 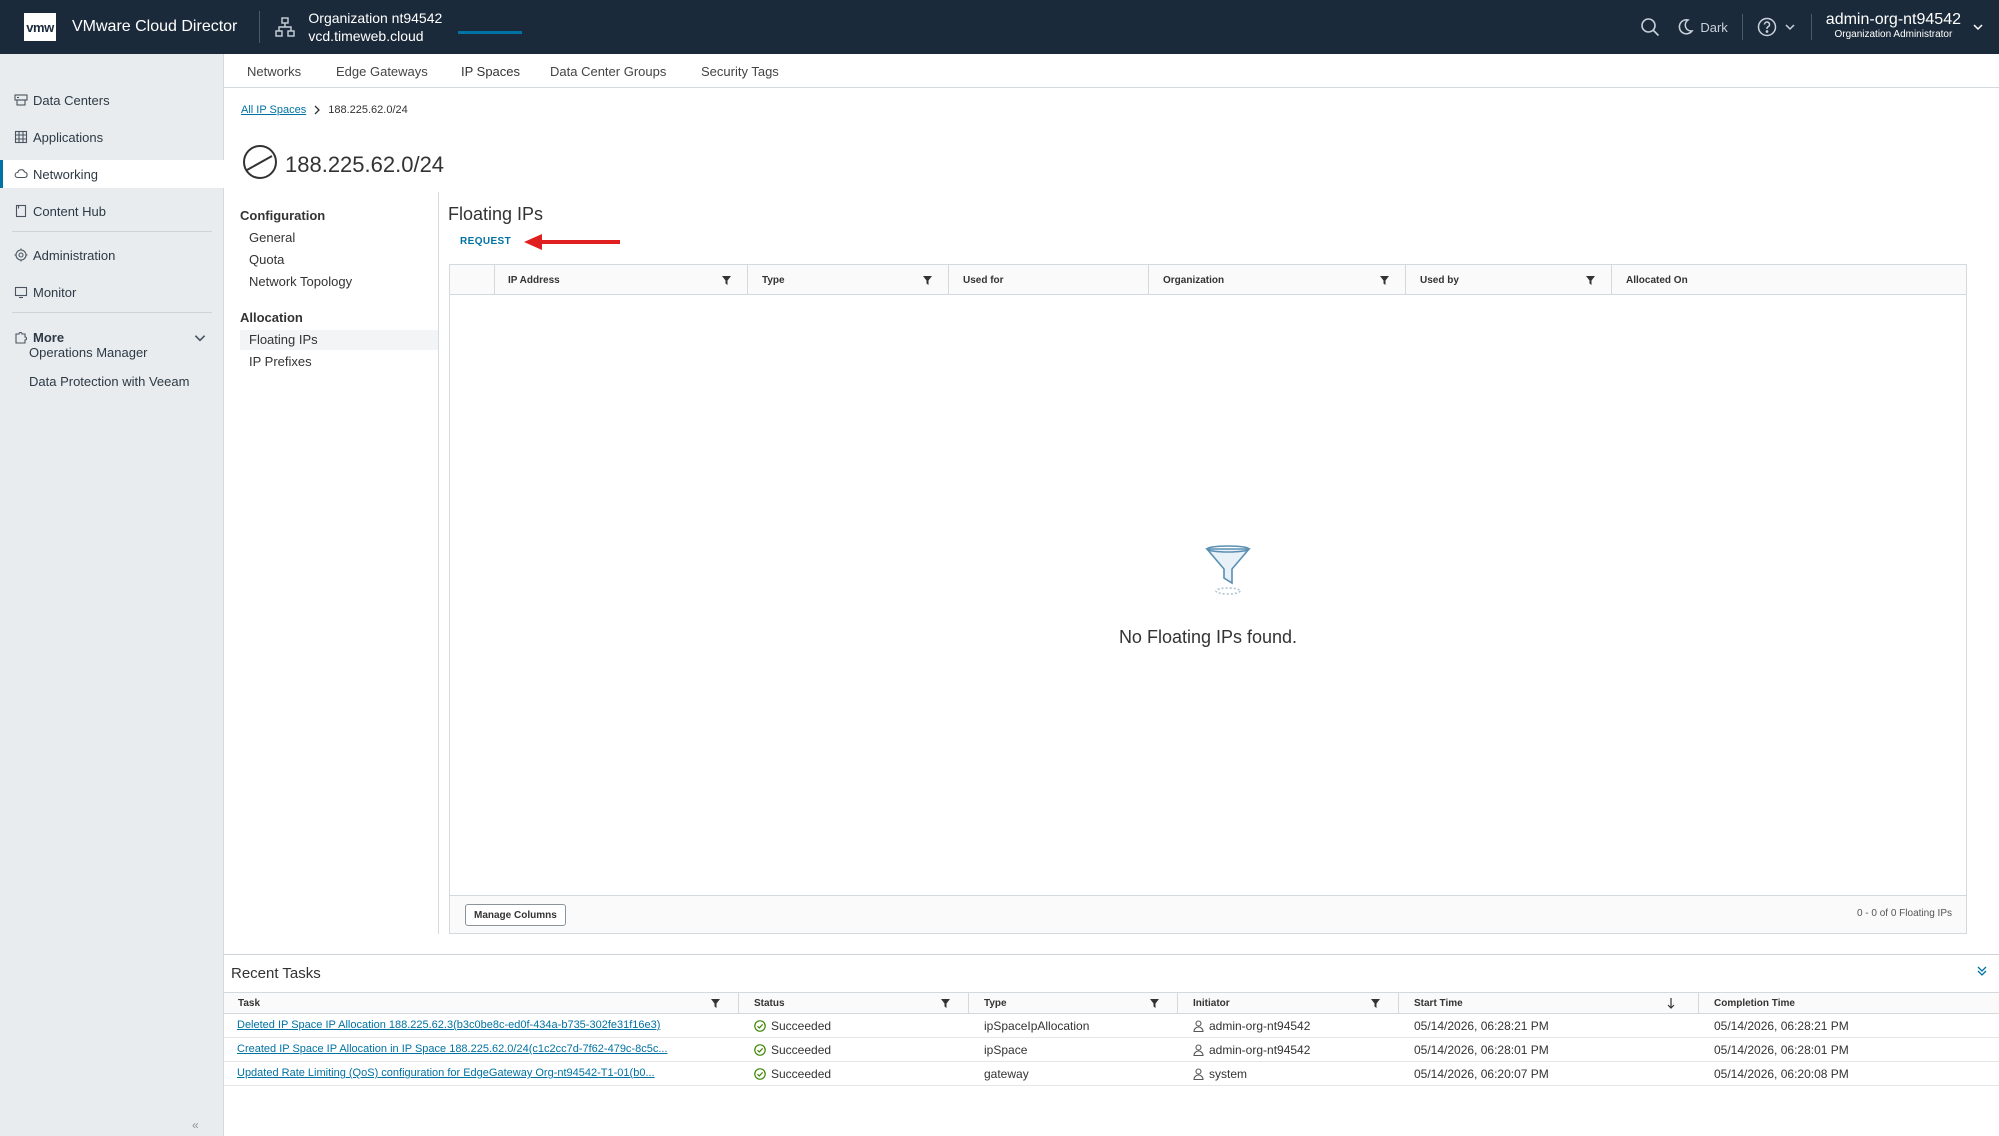 What do you see at coordinates (572, 242) in the screenshot?
I see `annotation-arrow-icon` at bounding box center [572, 242].